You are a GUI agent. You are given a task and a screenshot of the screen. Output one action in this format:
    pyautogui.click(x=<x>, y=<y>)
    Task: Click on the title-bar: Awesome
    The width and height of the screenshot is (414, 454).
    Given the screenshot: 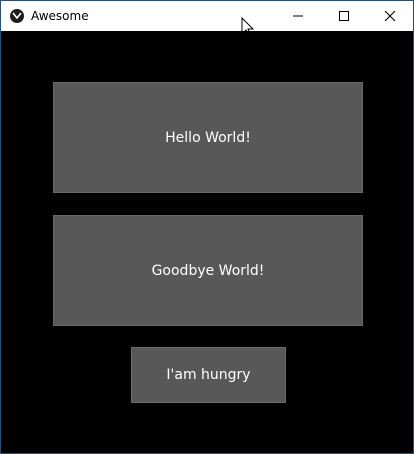 What is the action you would take?
    pyautogui.click(x=207, y=19)
    